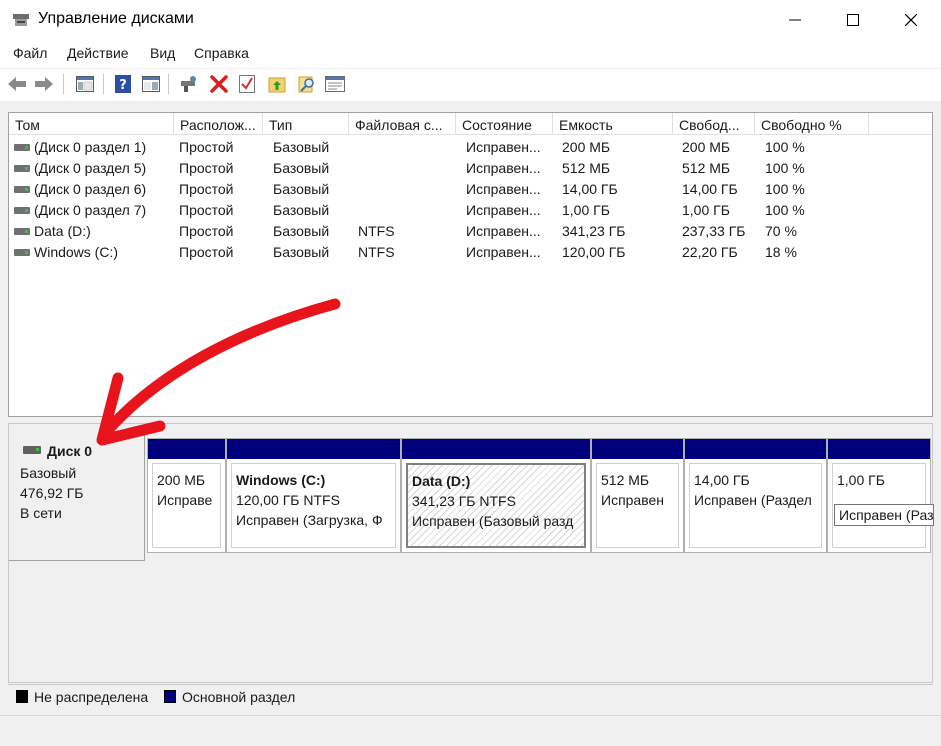  I want to click on disk-icon, so click(32, 450).